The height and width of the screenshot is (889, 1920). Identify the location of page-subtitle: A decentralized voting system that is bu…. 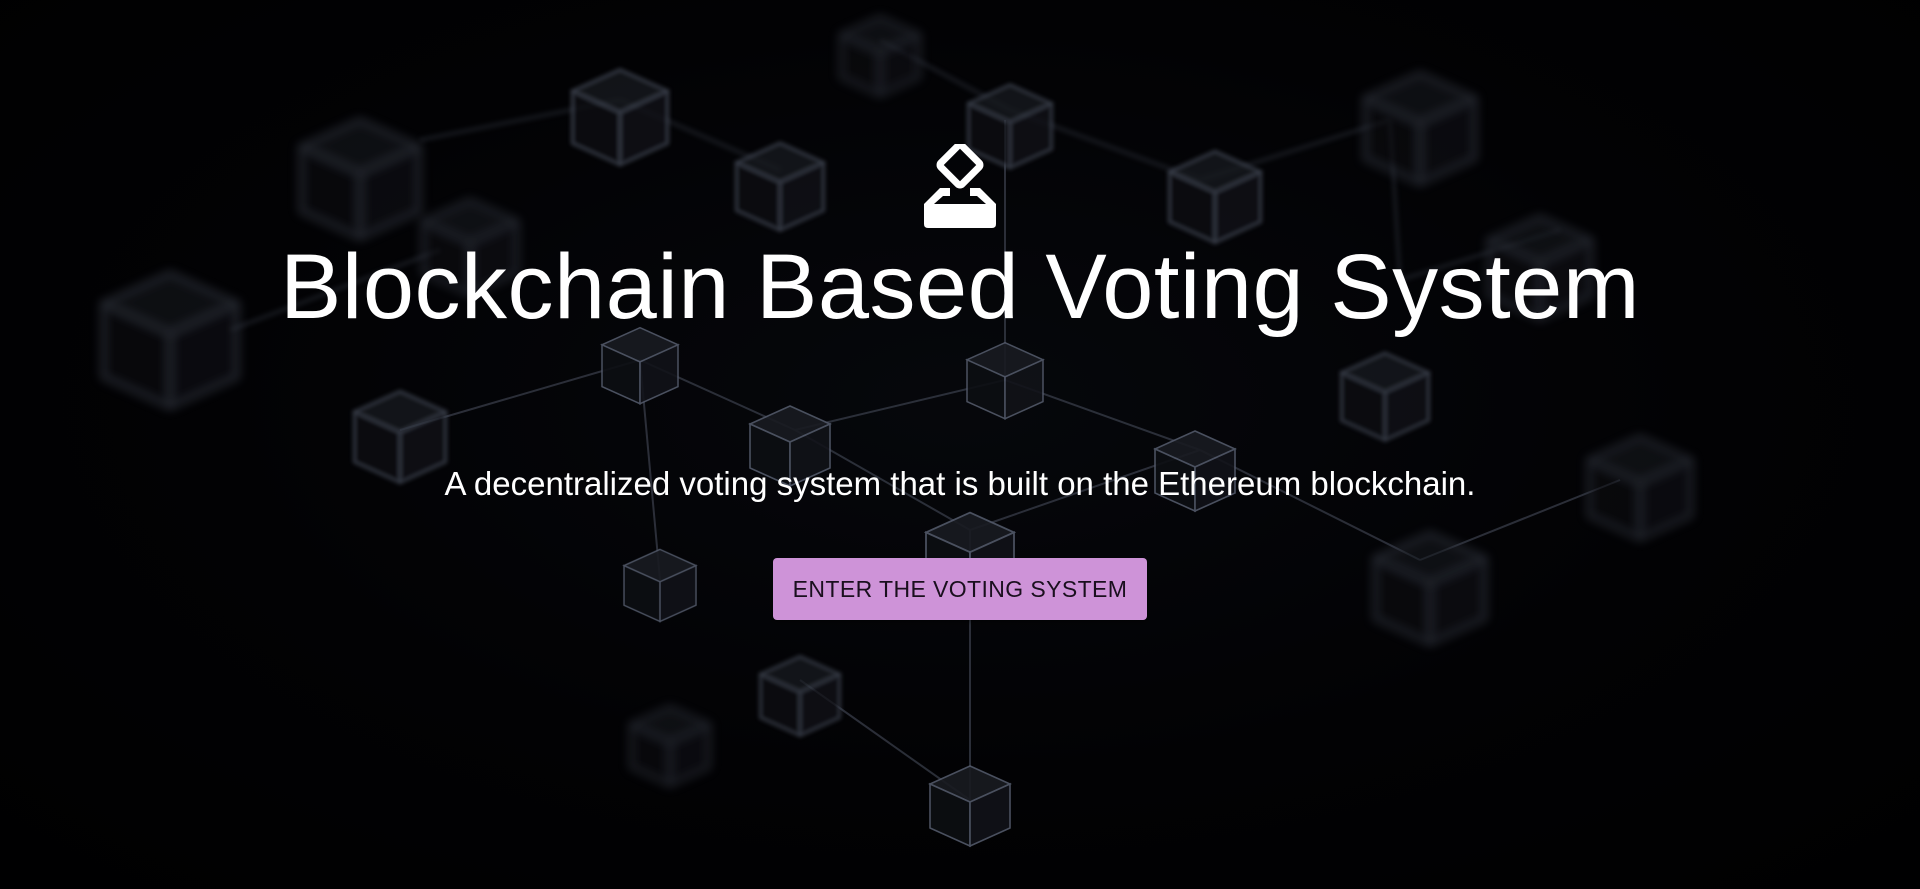
(960, 483).